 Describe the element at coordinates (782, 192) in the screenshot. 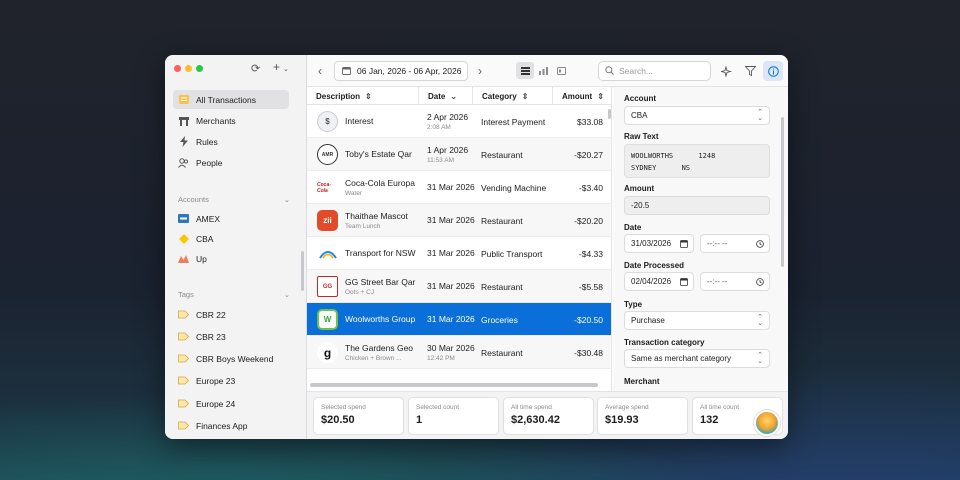

I see `detail-scrollbar` at that location.